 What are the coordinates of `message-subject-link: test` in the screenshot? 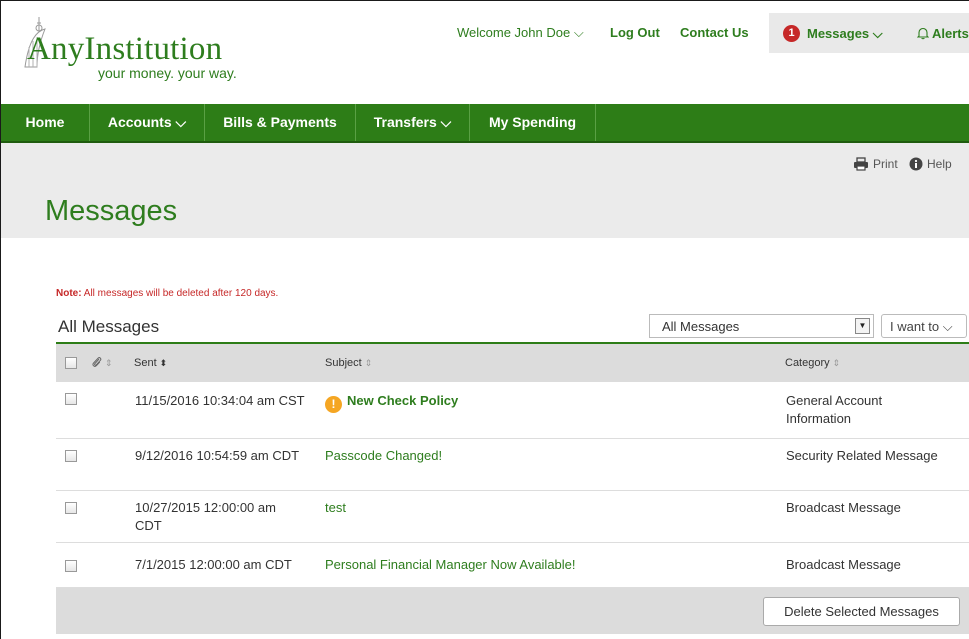 It's located at (335, 508).